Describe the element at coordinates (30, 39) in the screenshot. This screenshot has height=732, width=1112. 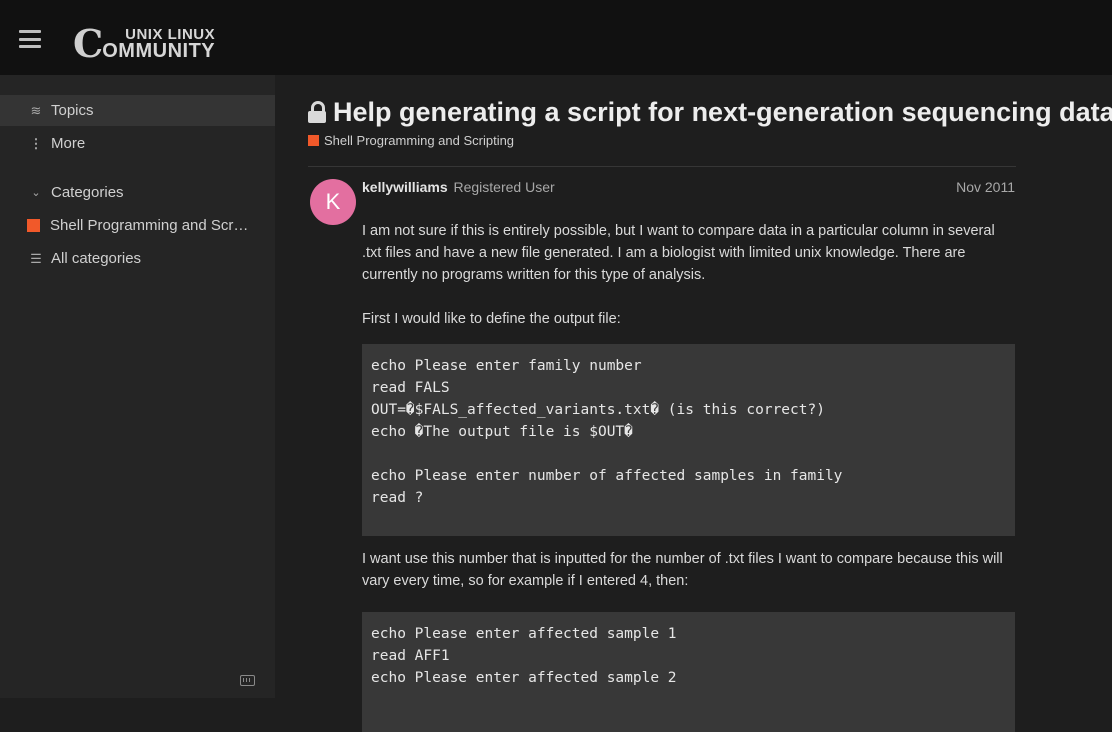
I see `hamburger-menu-icon` at that location.